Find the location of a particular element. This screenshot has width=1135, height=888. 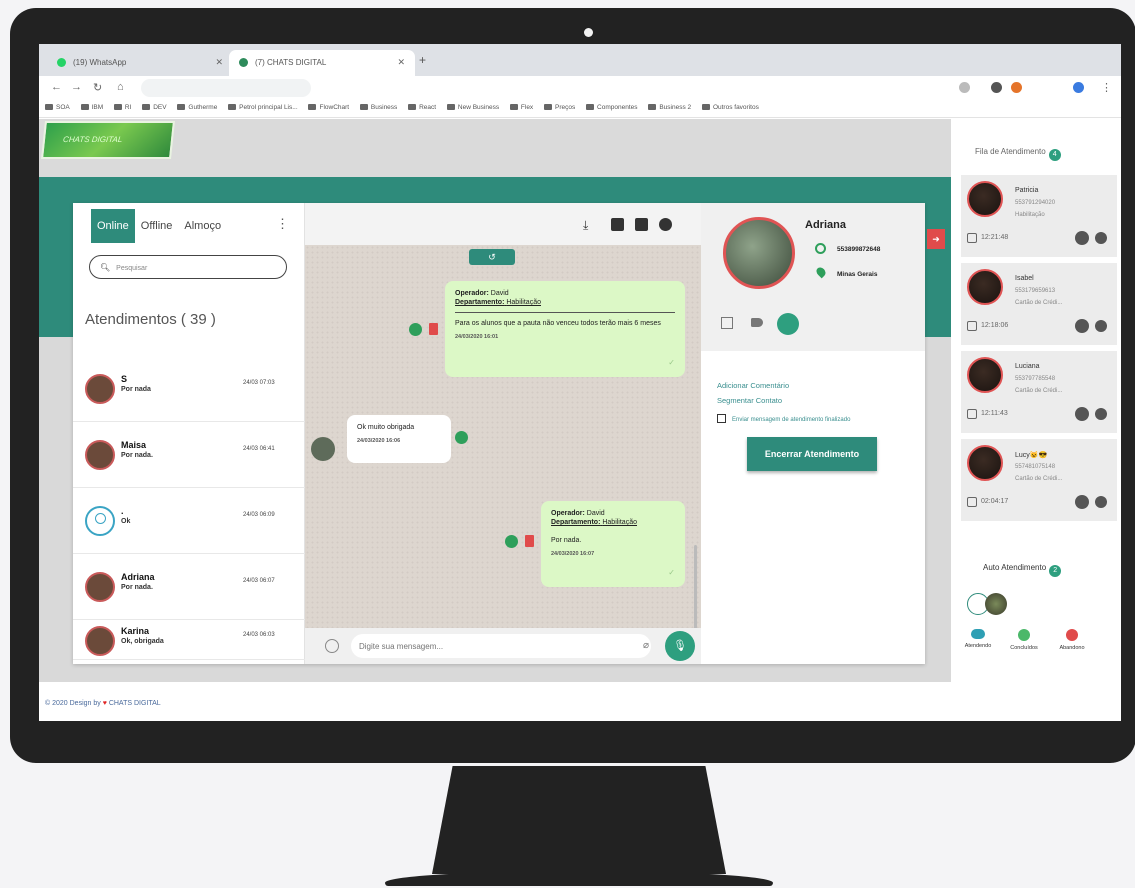

conversation-item: Adriana Por nada. 24/03 06:07 is located at coordinates (189, 587).